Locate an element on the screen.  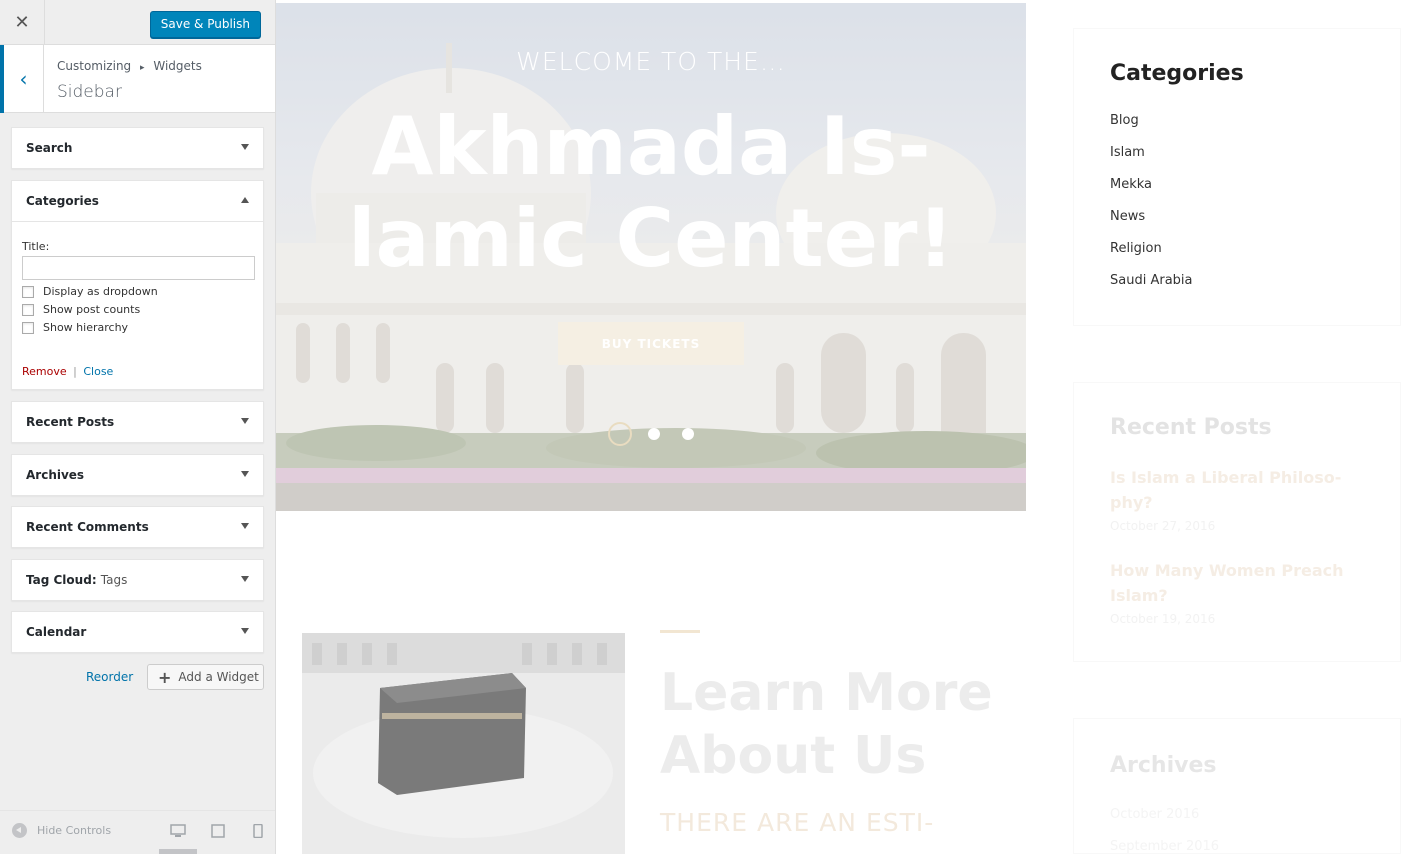
widget-recent-comments: Recent Comments is located at coordinates (137, 527).